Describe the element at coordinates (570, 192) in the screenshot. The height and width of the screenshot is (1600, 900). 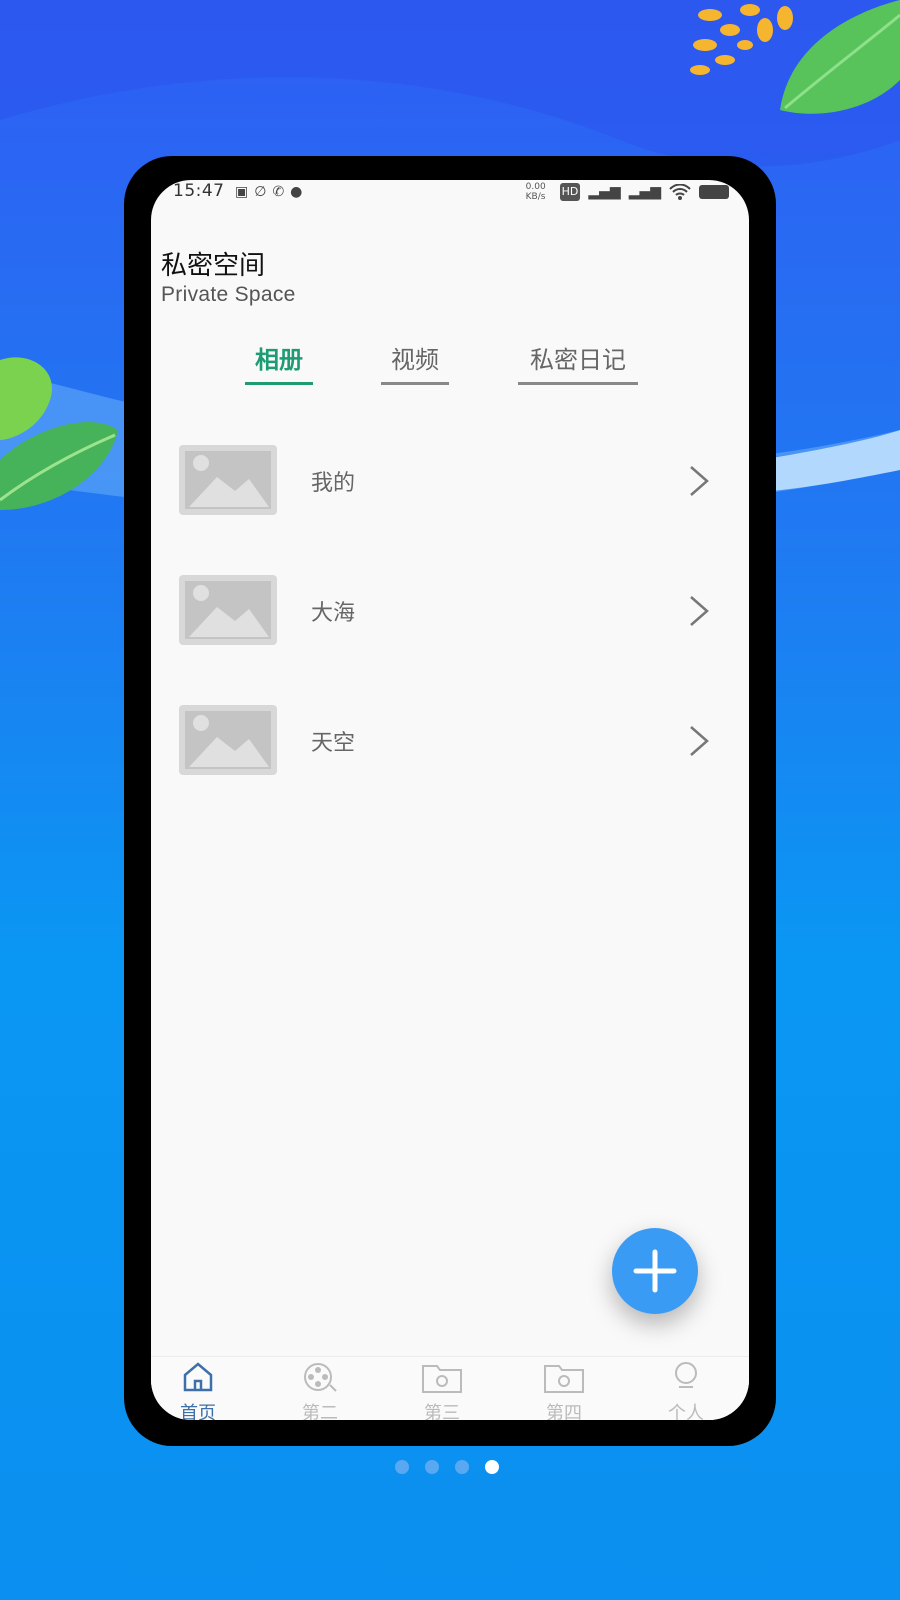
I see `hd-icon: HD` at that location.